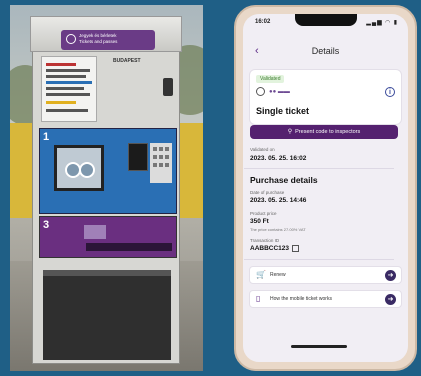 The height and width of the screenshot is (376, 421). What do you see at coordinates (325, 97) in the screenshot?
I see `ticket-card: Validated ●● ▬▬ i Single ticket` at bounding box center [325, 97].